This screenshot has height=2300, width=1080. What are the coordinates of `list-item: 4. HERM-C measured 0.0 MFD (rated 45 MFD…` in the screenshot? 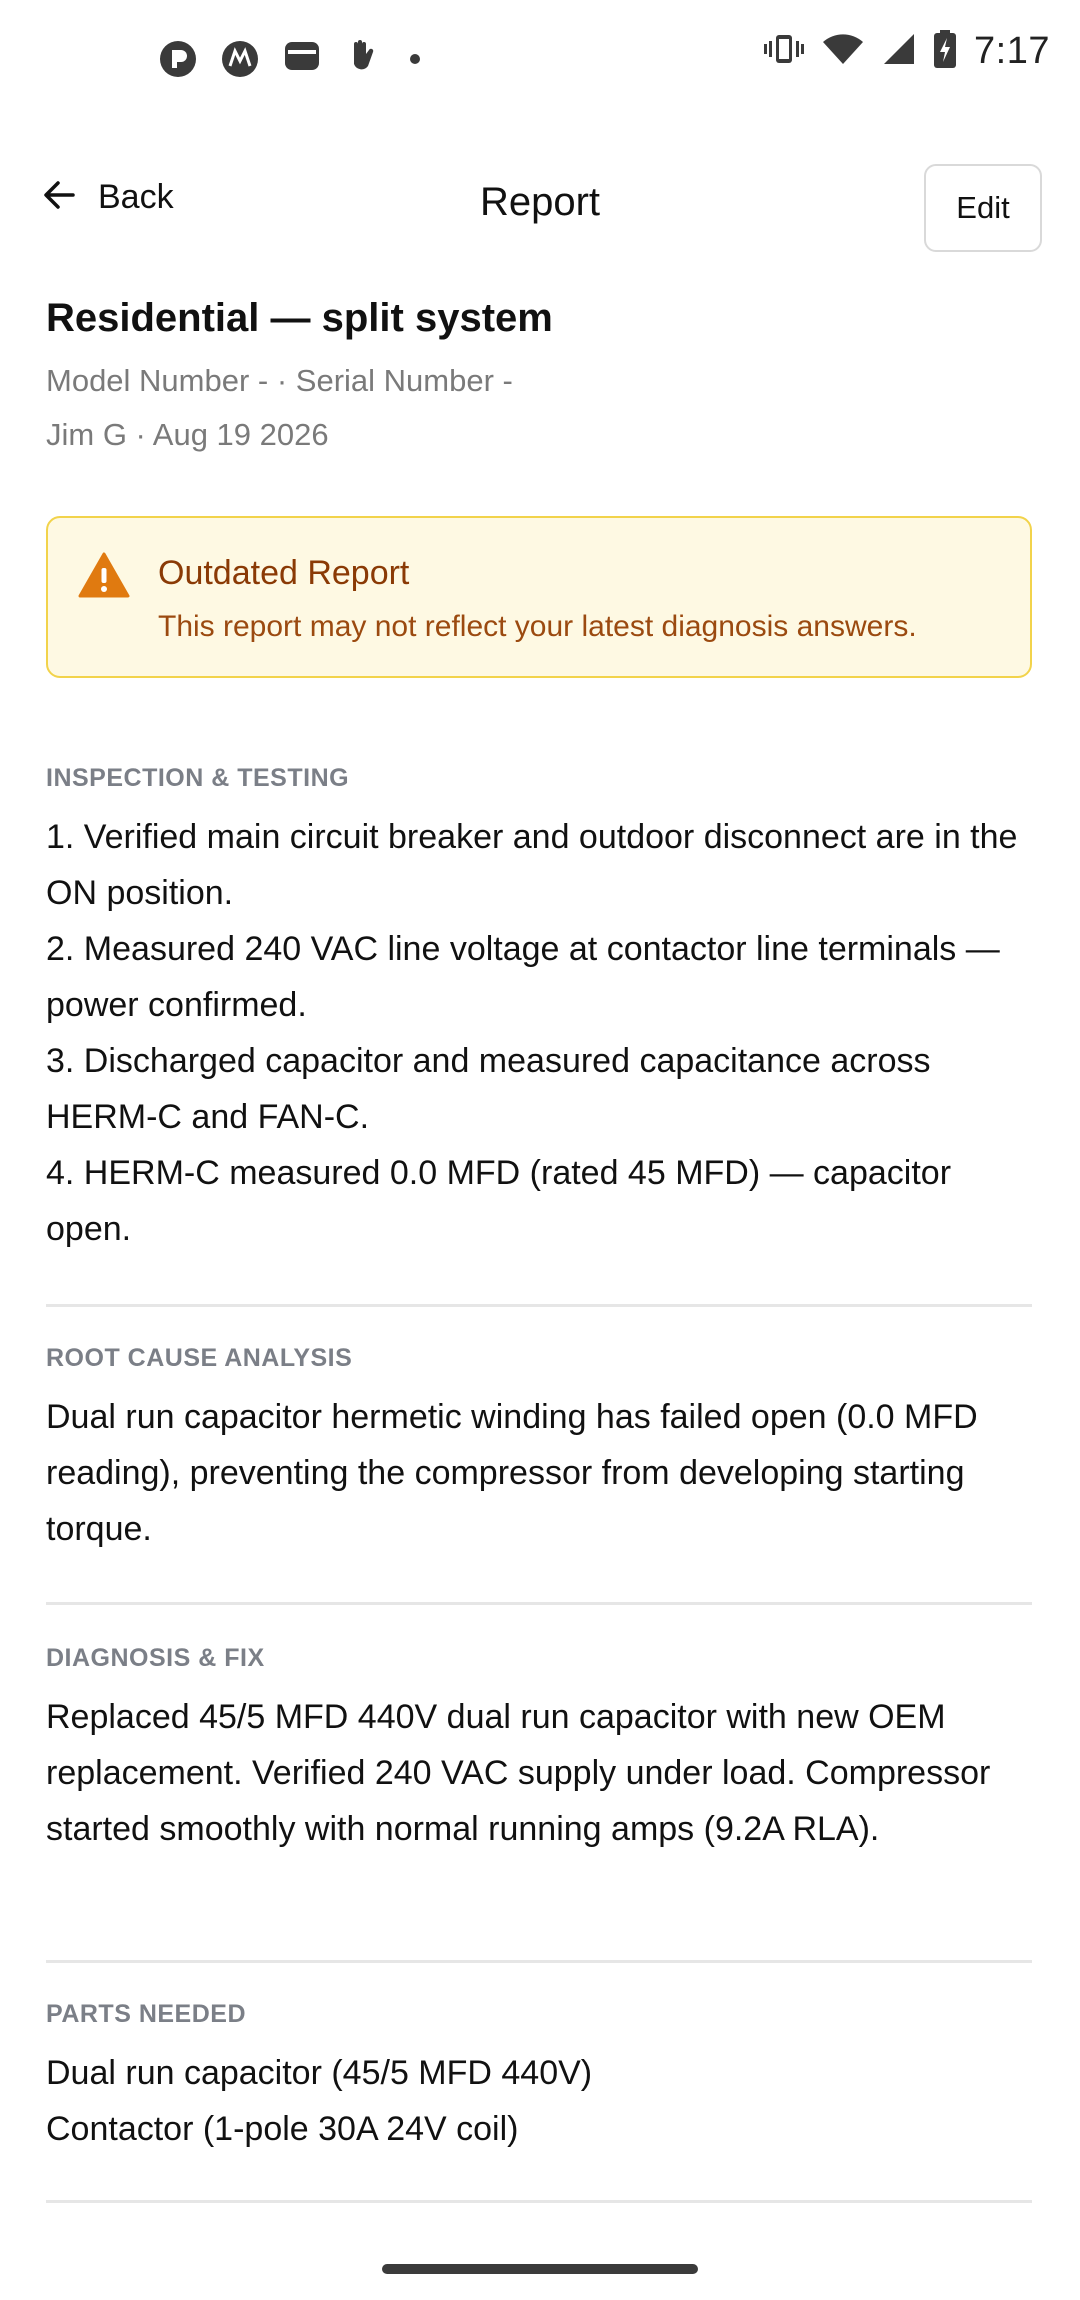 It's located at (499, 1201).